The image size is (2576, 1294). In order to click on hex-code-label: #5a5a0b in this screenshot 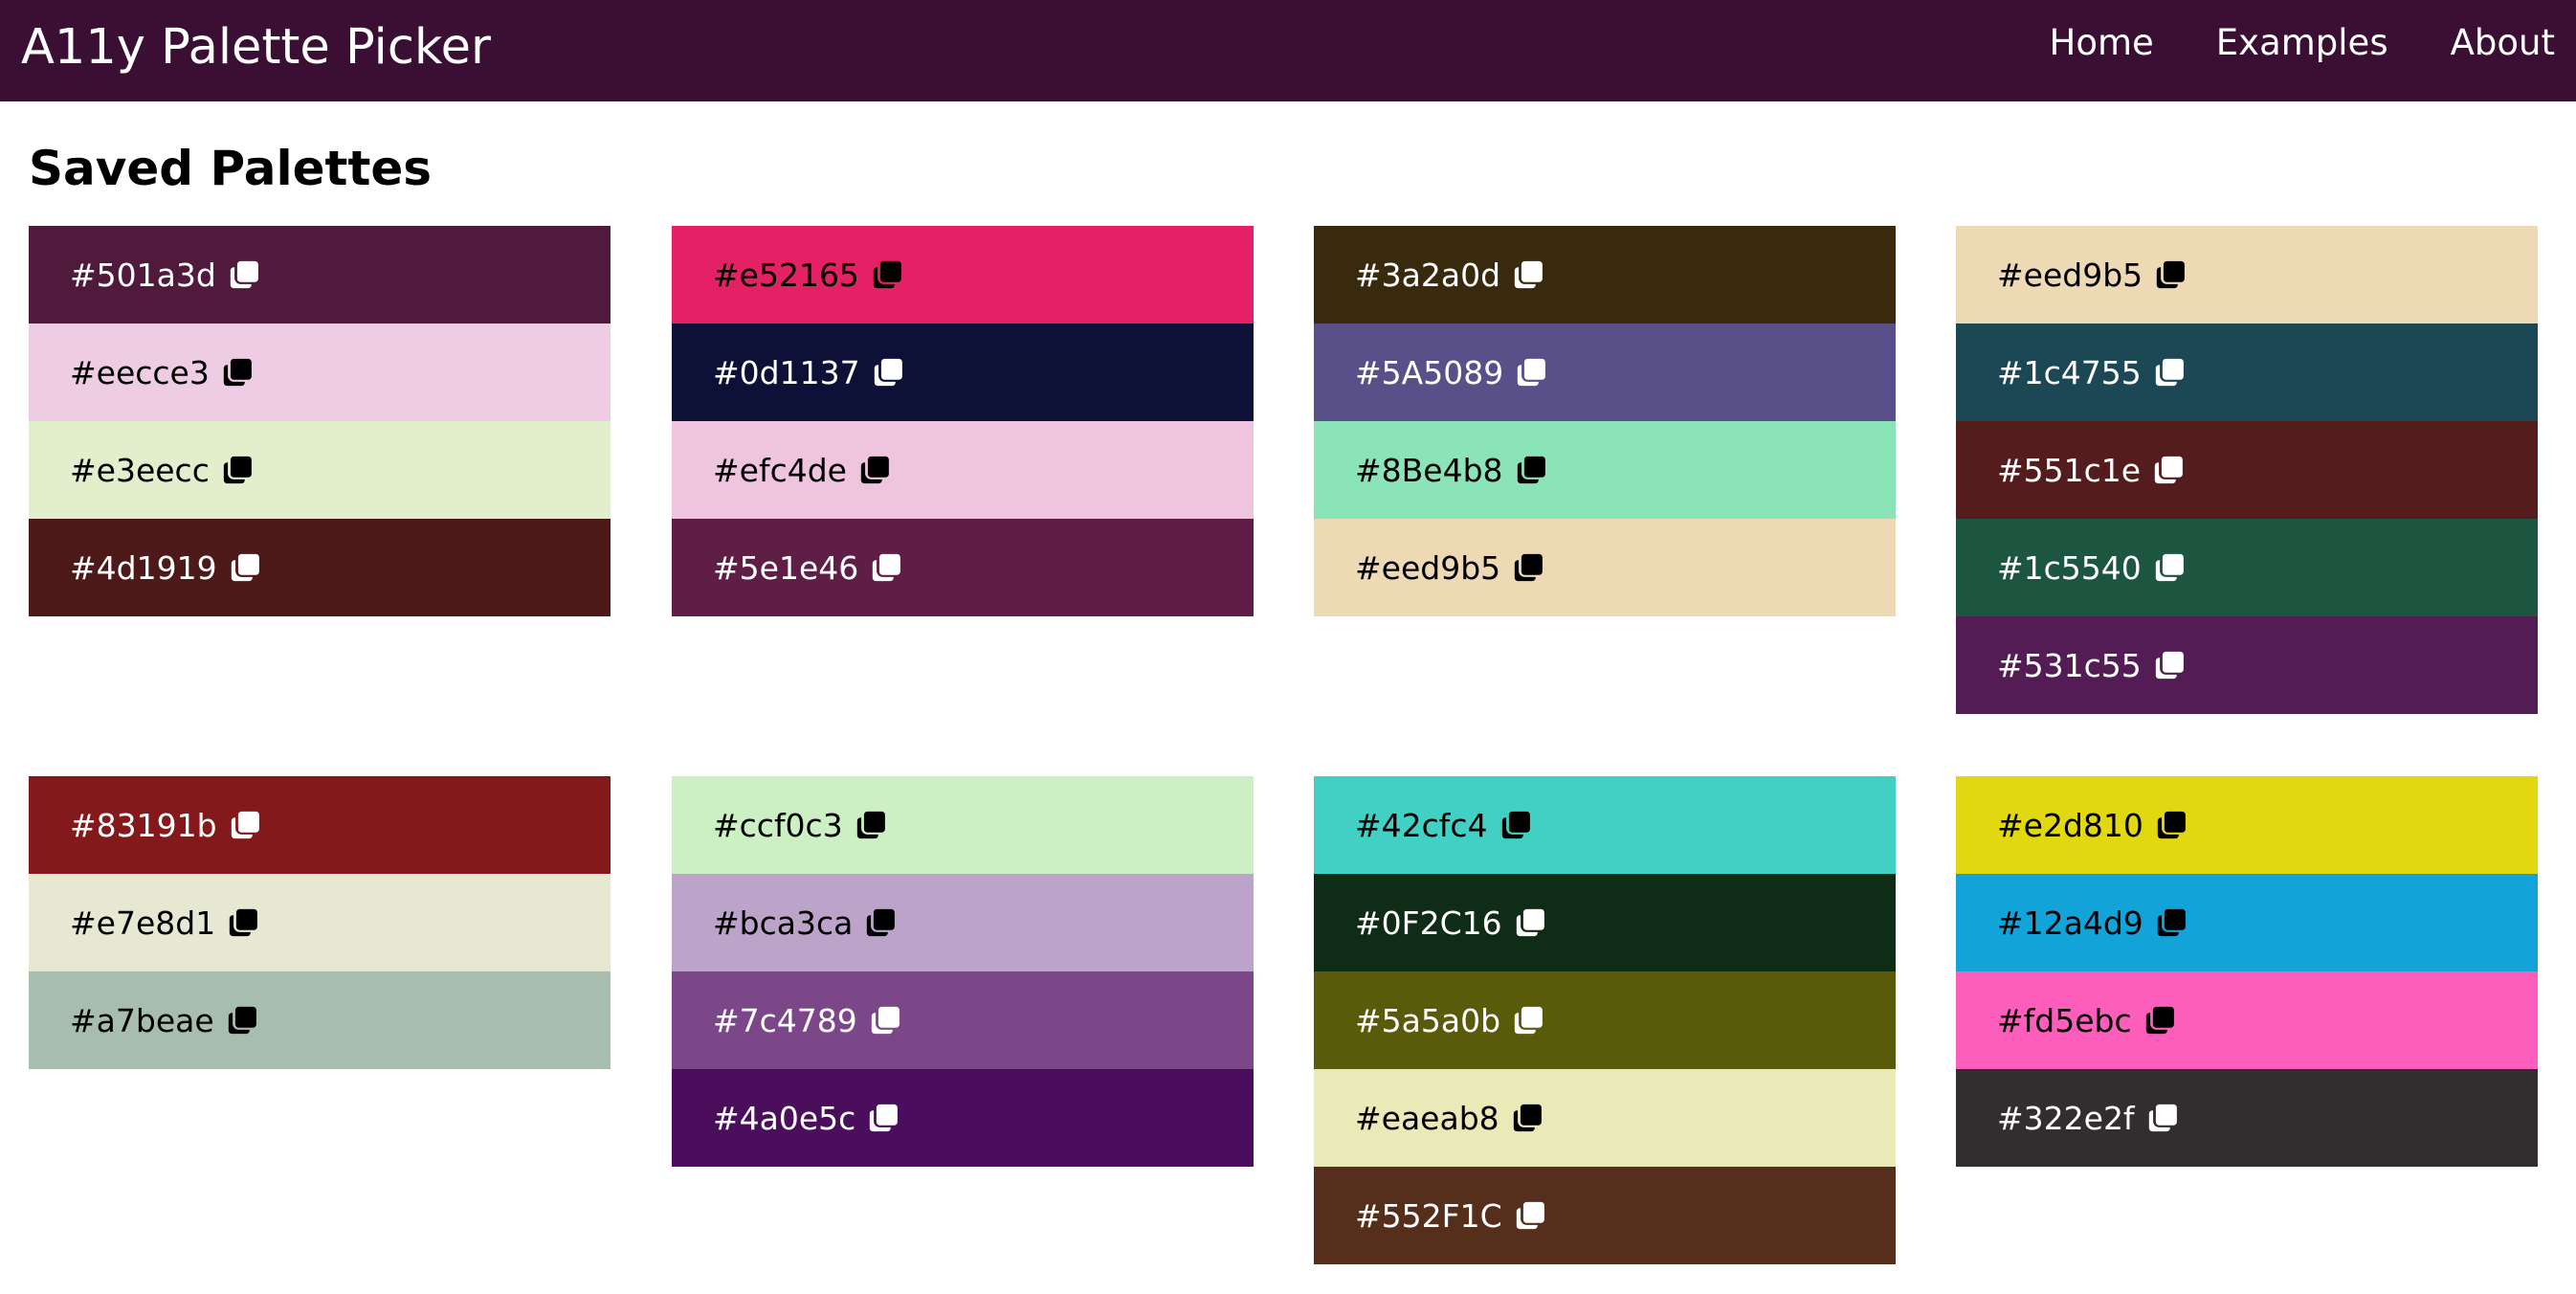, I will do `click(1428, 1020)`.